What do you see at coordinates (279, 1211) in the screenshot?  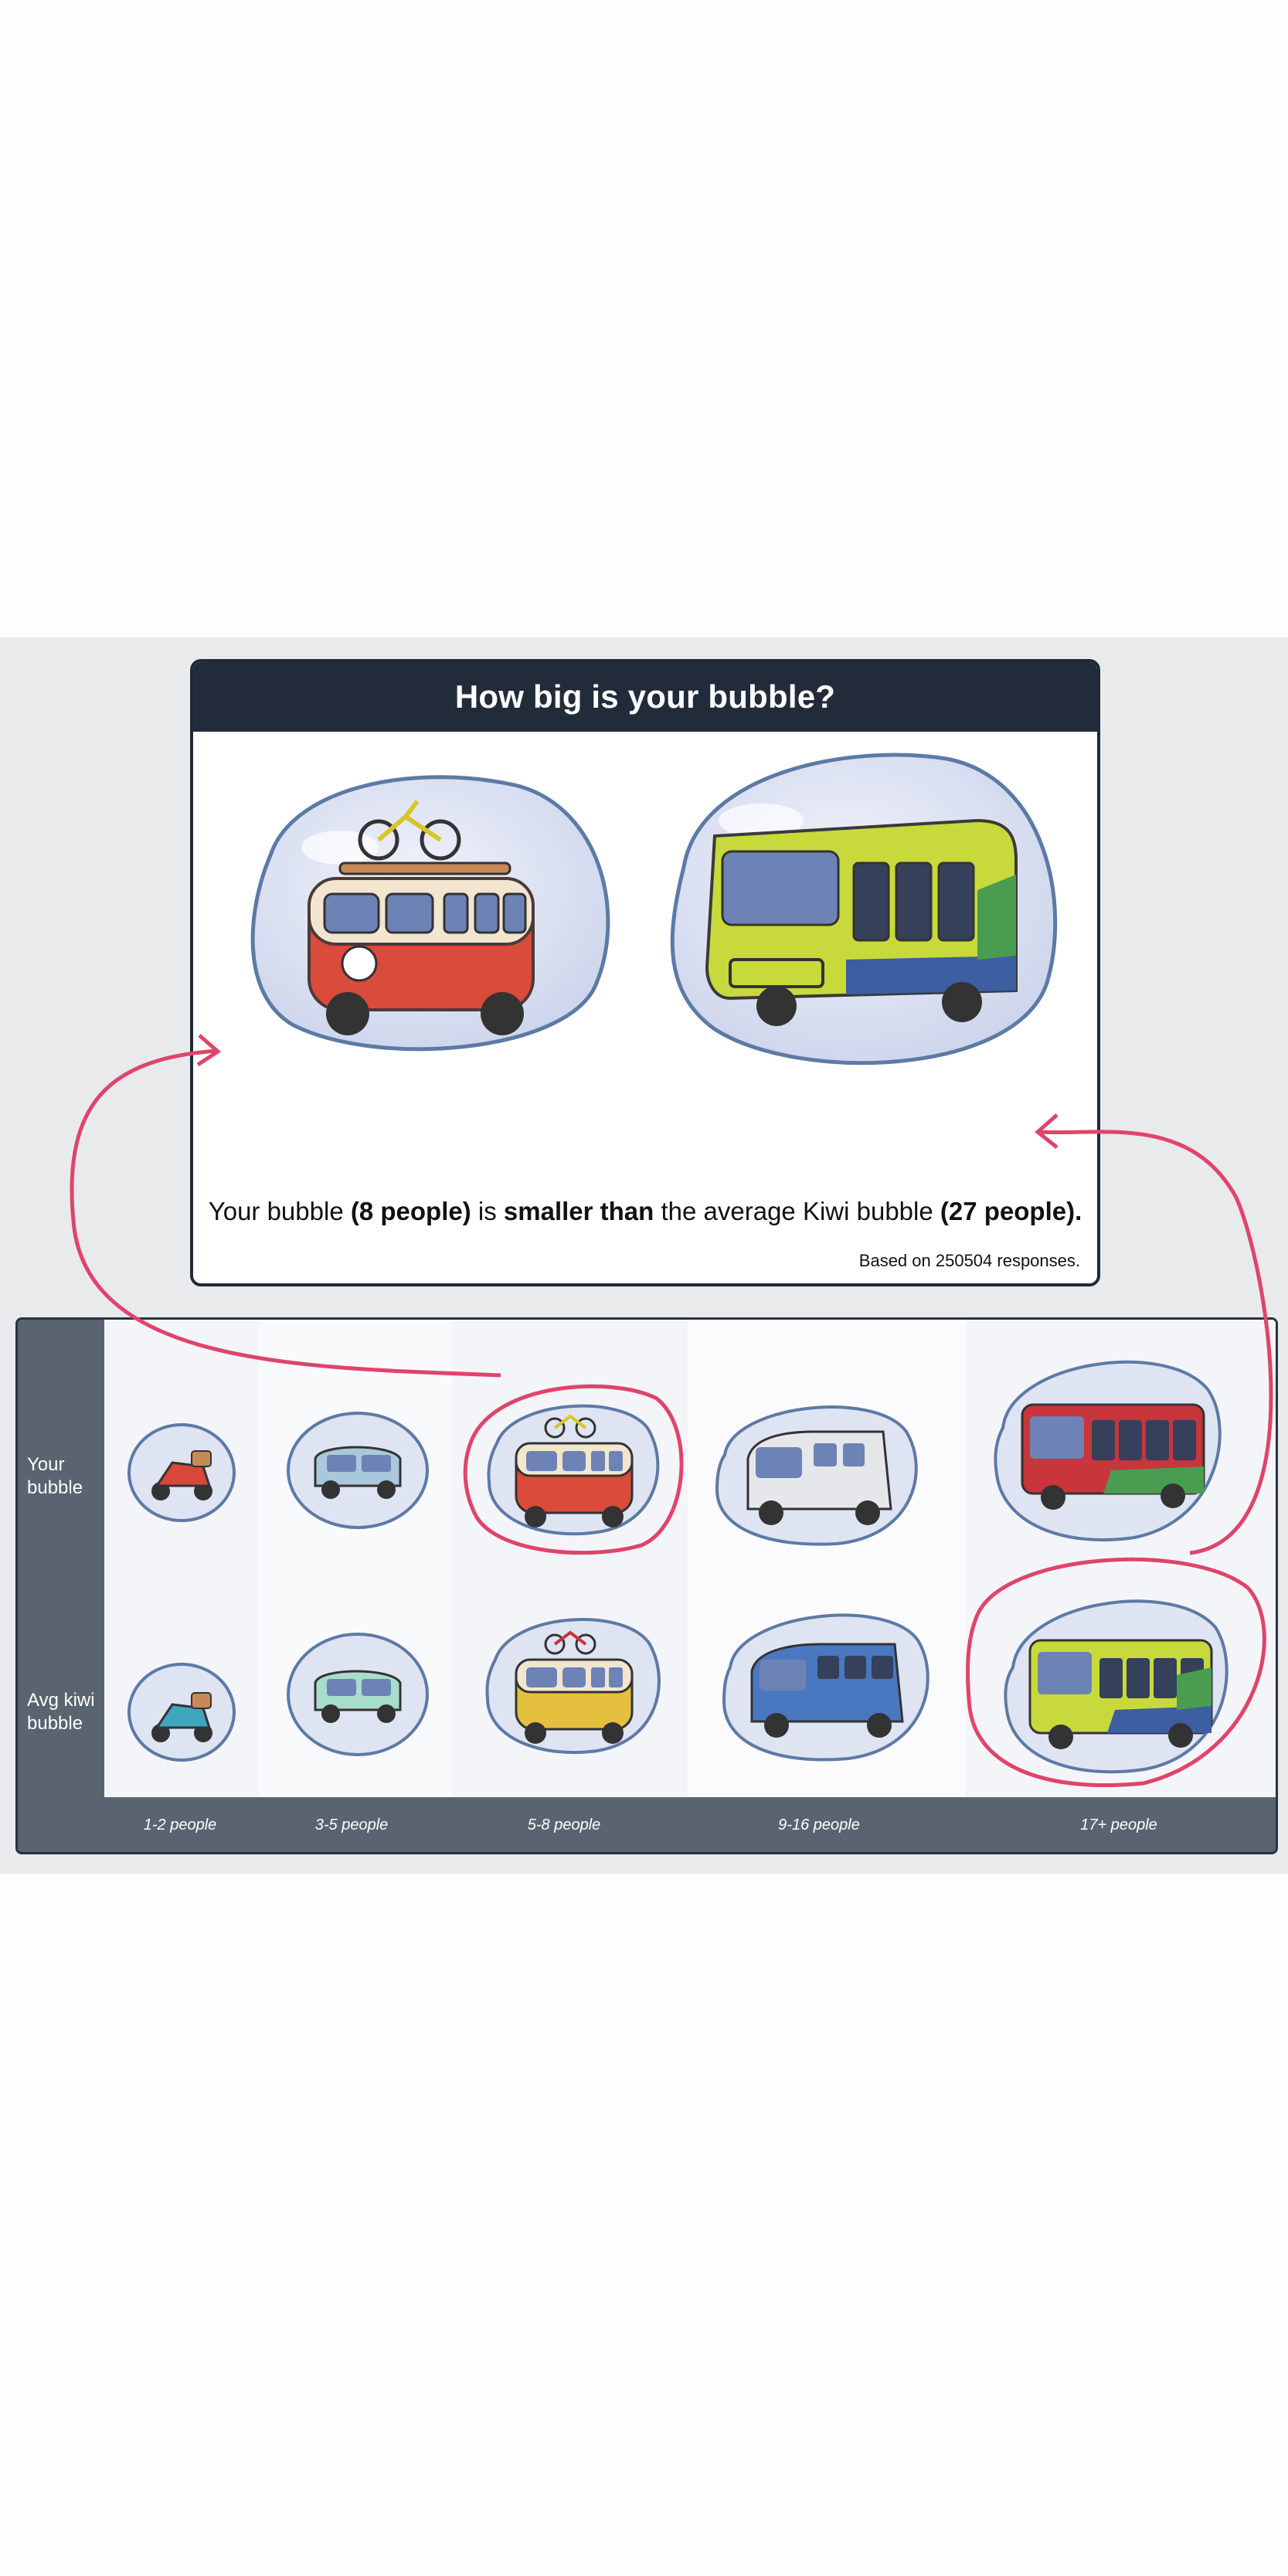 I see `sentence-part-1: Your bubble` at bounding box center [279, 1211].